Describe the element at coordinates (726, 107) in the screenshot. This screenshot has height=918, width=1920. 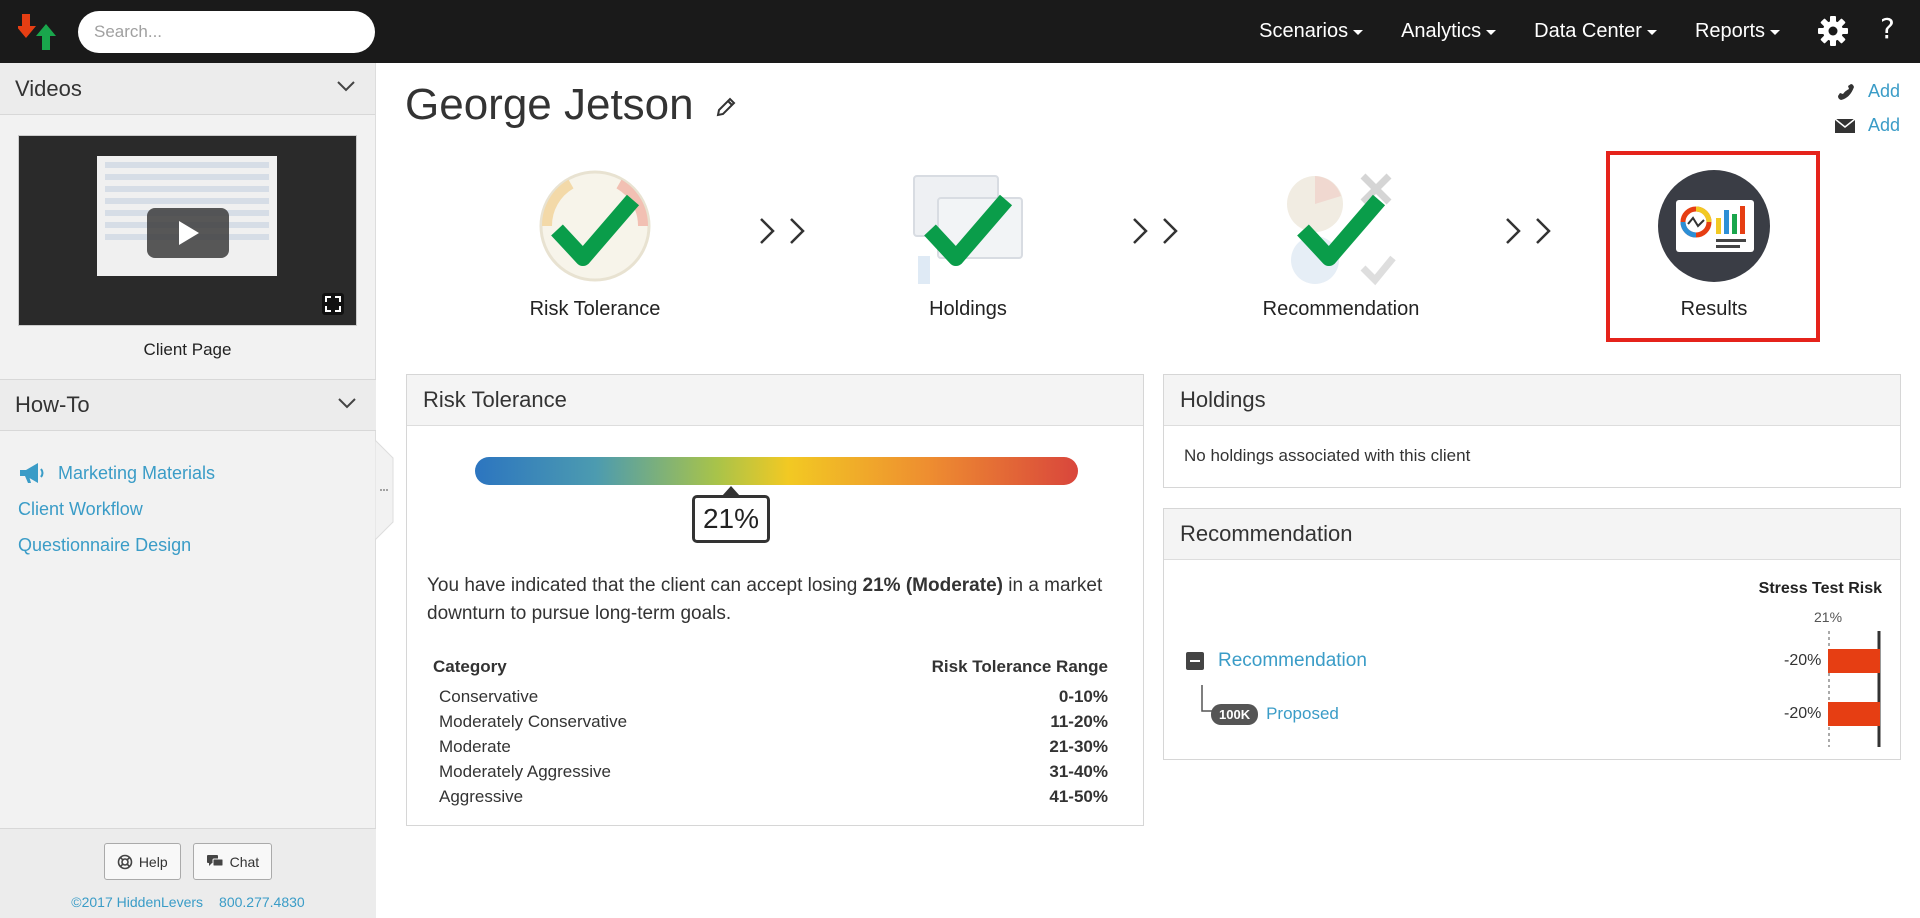
I see `pencil-edit-icon` at that location.